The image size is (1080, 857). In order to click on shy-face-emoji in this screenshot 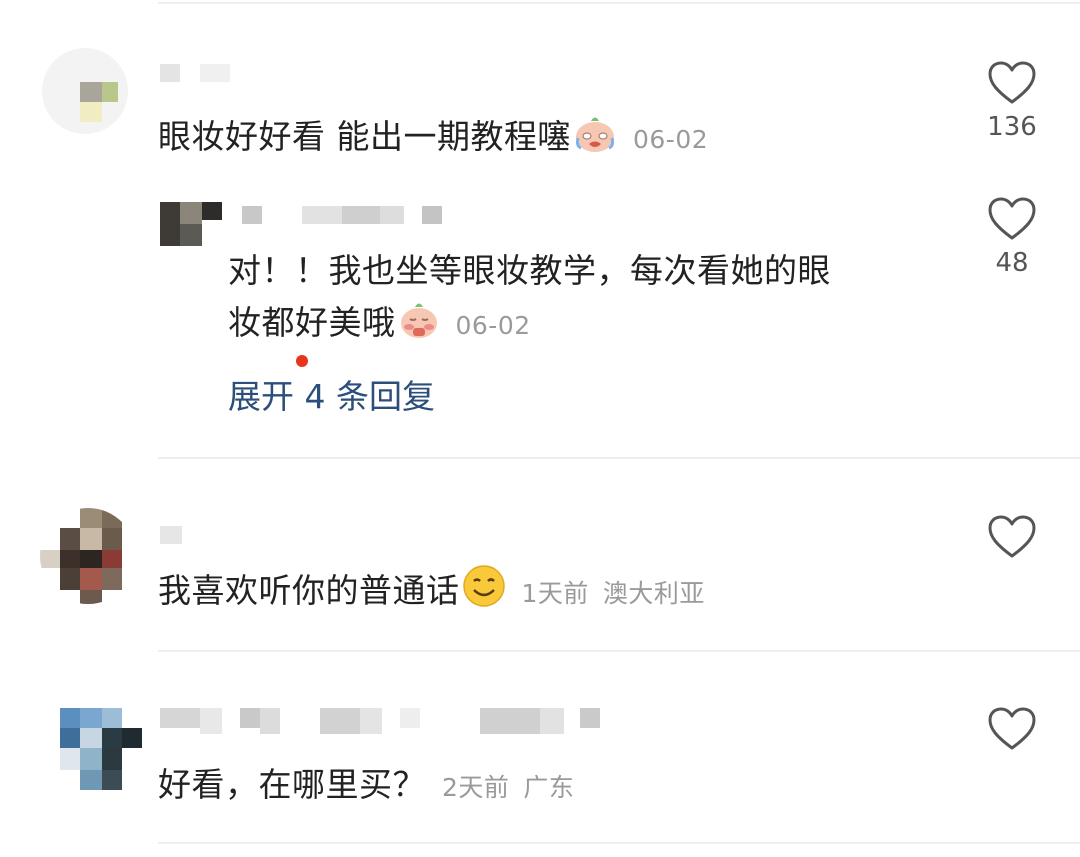, I will do `click(418, 320)`.